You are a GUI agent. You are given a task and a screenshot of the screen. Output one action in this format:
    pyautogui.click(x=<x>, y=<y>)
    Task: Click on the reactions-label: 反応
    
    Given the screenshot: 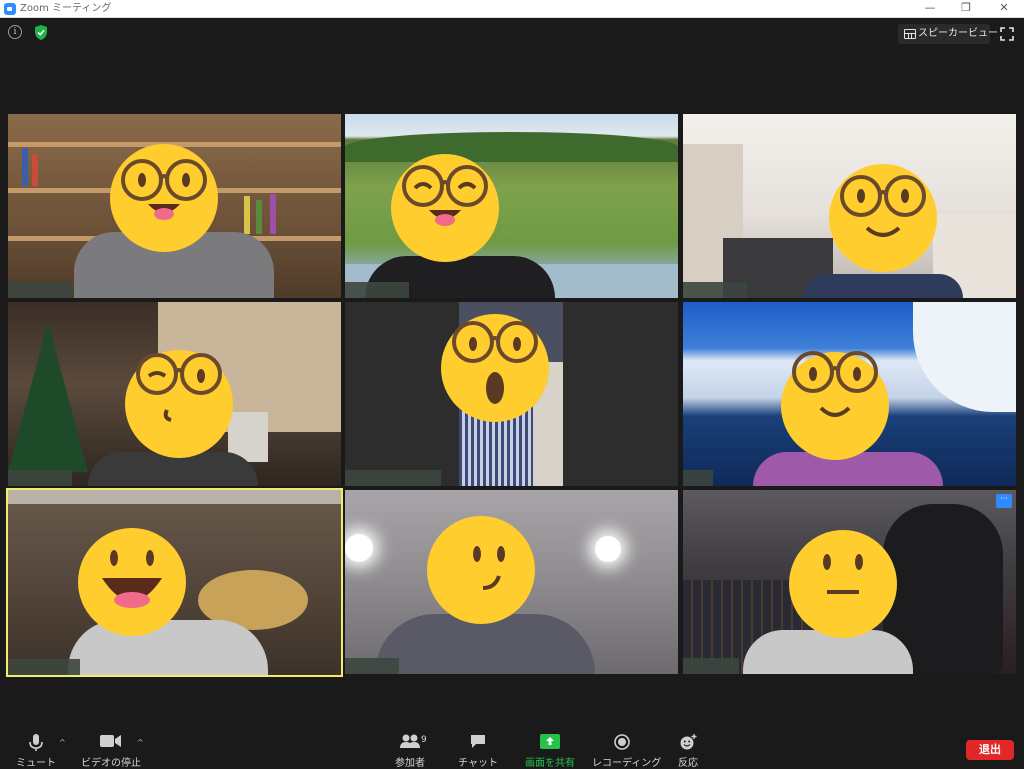 What is the action you would take?
    pyautogui.click(x=688, y=763)
    